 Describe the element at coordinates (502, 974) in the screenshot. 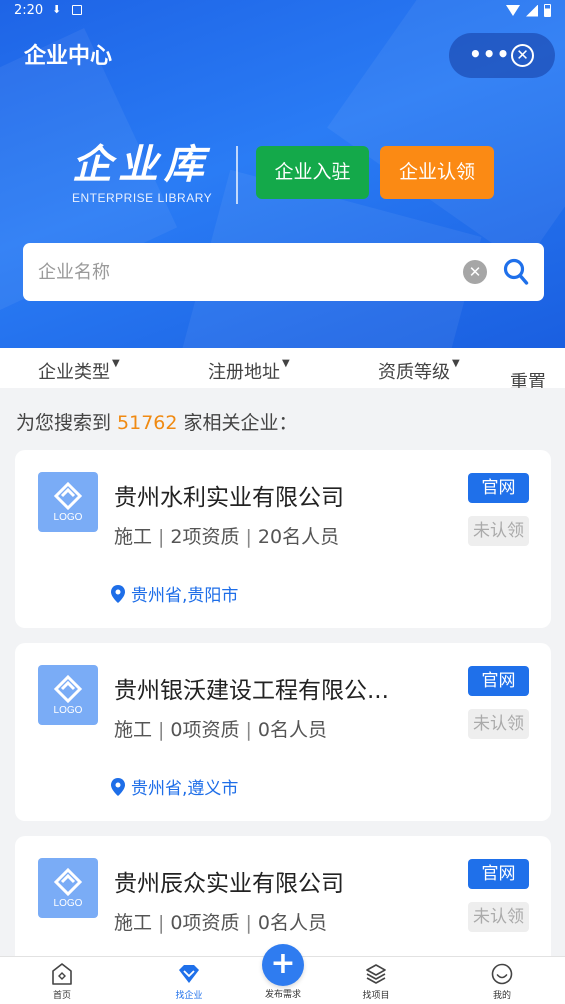

I see `smiley-icon` at that location.